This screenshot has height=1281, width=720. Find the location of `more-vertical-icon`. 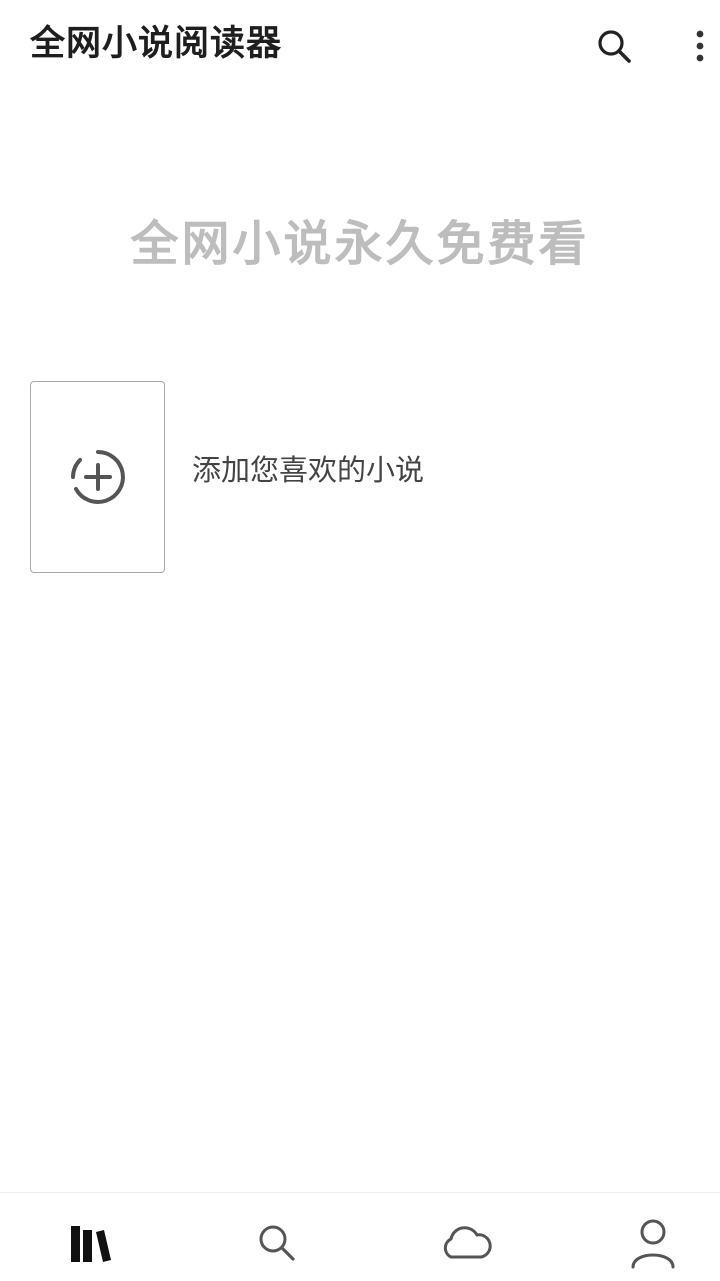

more-vertical-icon is located at coordinates (700, 46).